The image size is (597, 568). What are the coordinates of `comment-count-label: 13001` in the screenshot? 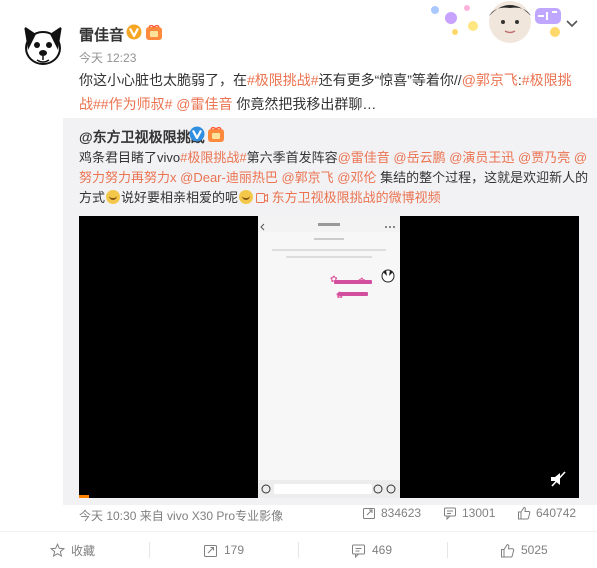 It's located at (479, 513).